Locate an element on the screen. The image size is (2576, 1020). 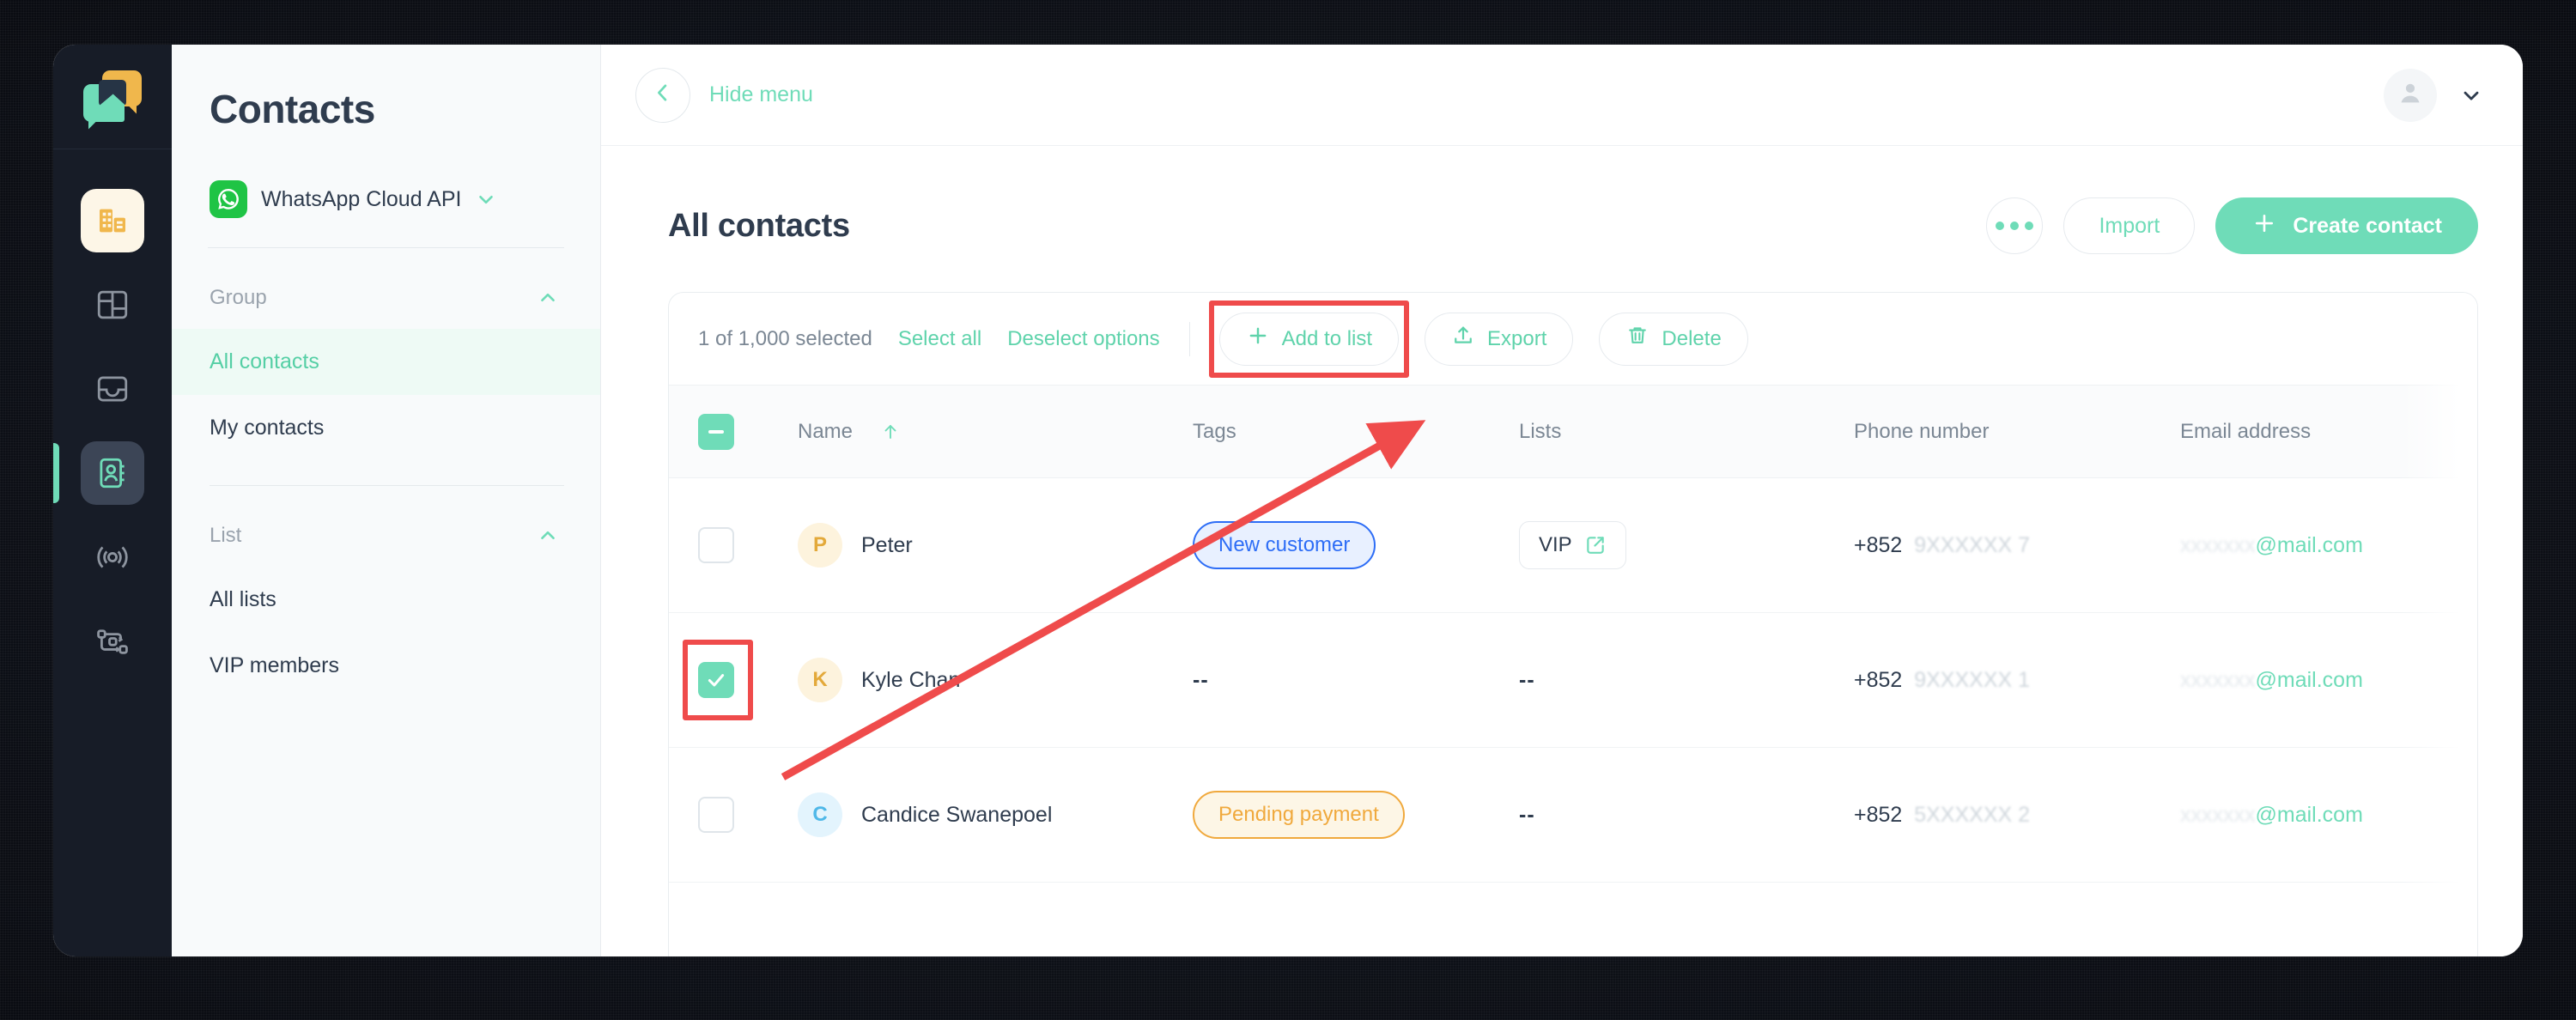
inbox-icon is located at coordinates (112, 389).